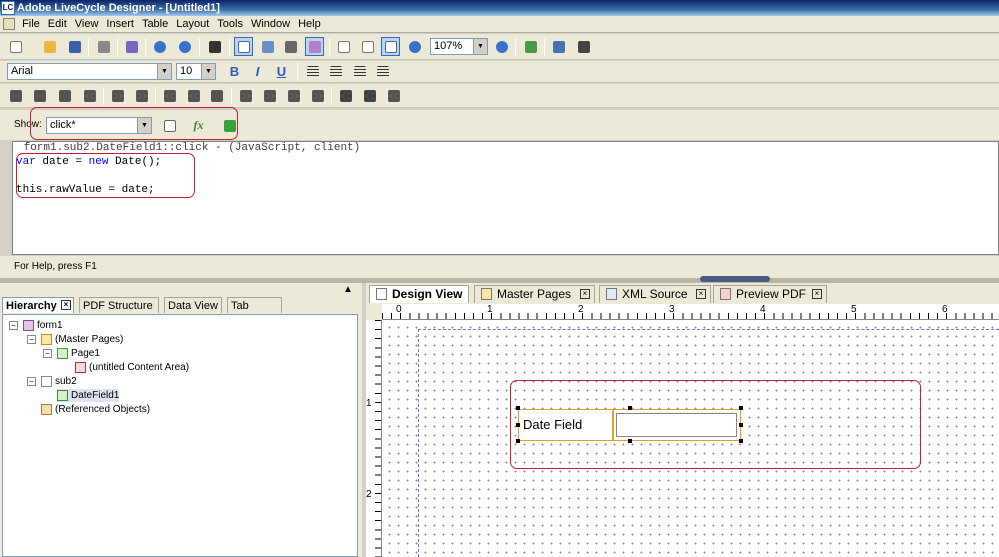 This screenshot has height=557, width=999. Describe the element at coordinates (216, 95) in the screenshot. I see `distribute-grid-button` at that location.